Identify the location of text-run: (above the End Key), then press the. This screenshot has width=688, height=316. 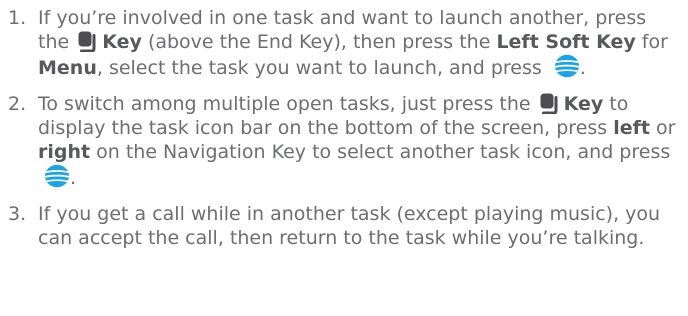
(319, 42).